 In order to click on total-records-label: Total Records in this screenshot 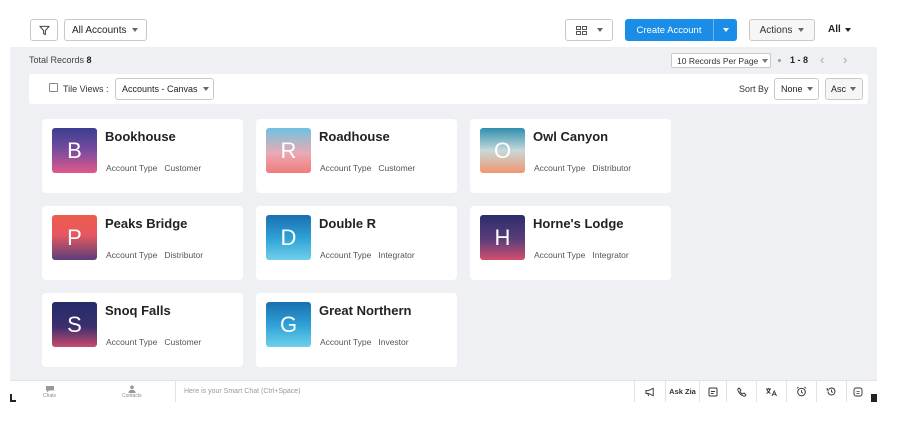, I will do `click(57, 60)`.